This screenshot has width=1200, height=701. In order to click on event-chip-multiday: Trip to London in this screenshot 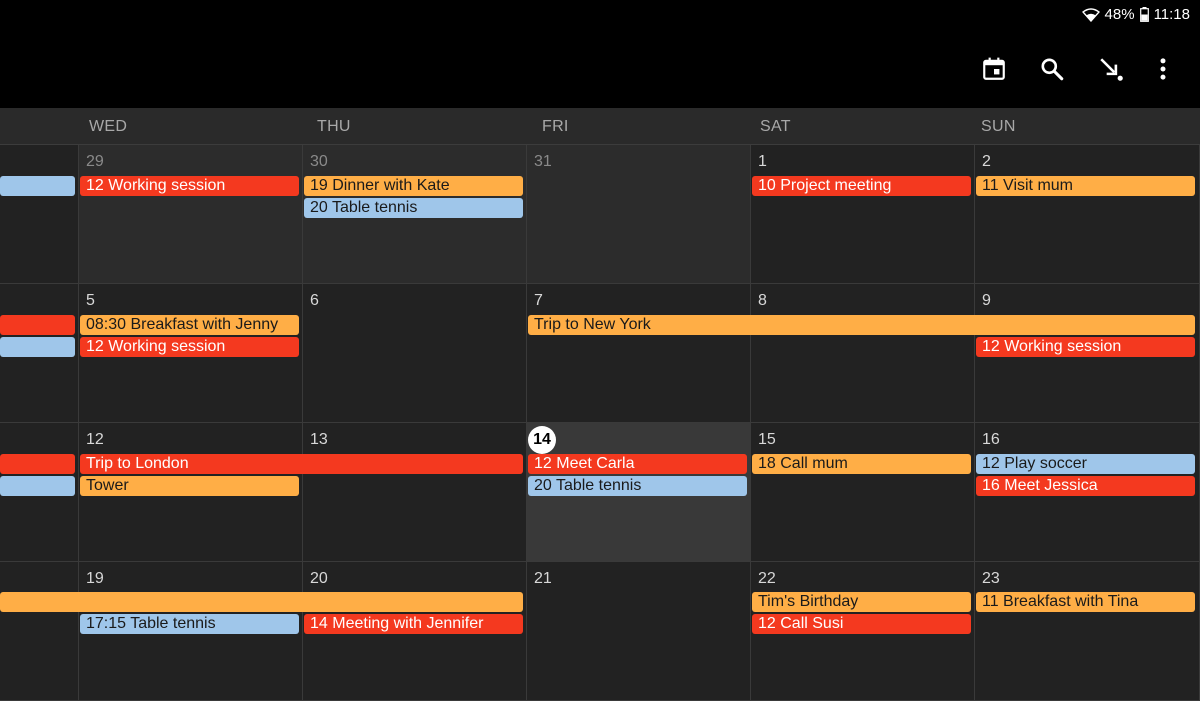, I will do `click(301, 464)`.